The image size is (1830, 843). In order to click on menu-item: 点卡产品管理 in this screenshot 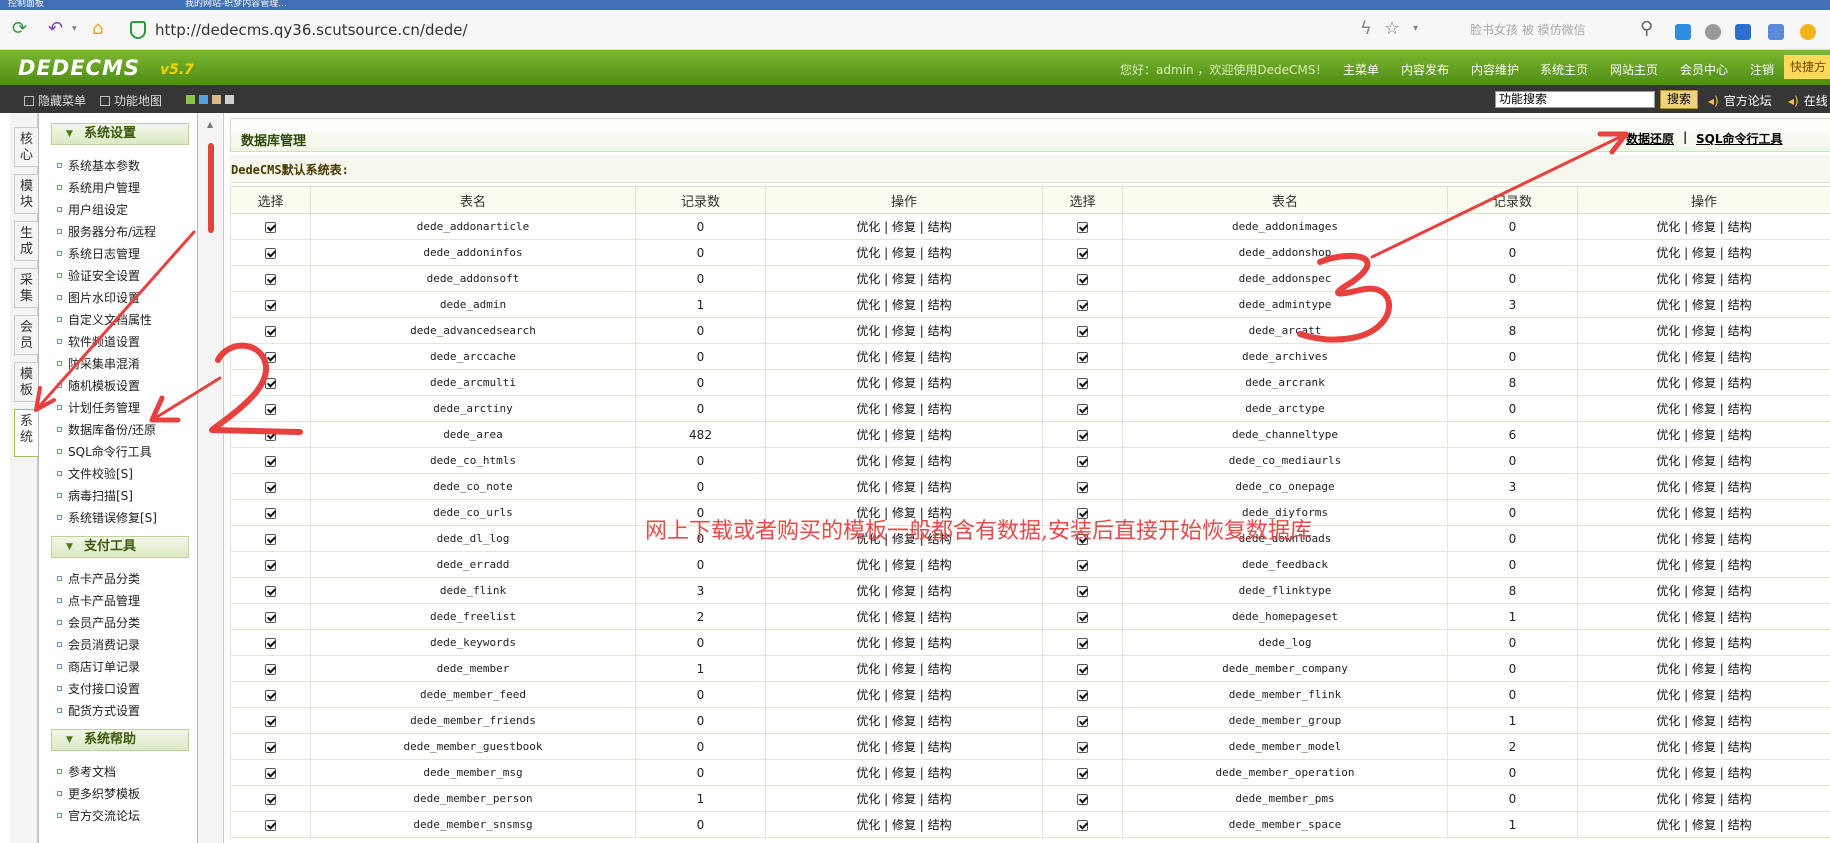, I will do `click(98, 600)`.